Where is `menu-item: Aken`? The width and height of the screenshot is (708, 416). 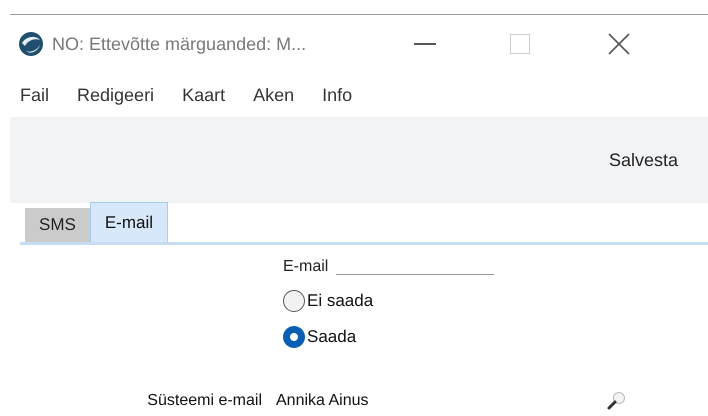
menu-item: Aken is located at coordinates (273, 95).